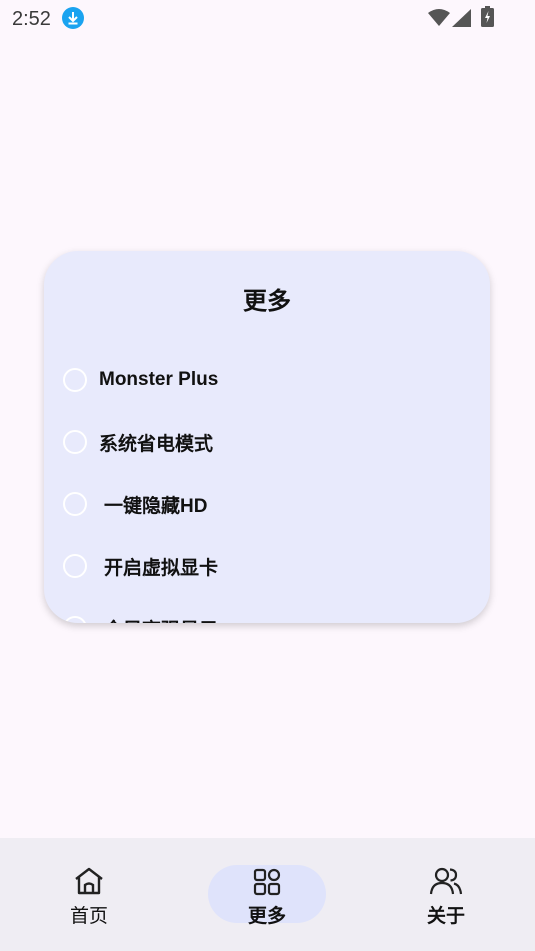 This screenshot has width=535, height=951. What do you see at coordinates (446, 883) in the screenshot?
I see `people-icon` at bounding box center [446, 883].